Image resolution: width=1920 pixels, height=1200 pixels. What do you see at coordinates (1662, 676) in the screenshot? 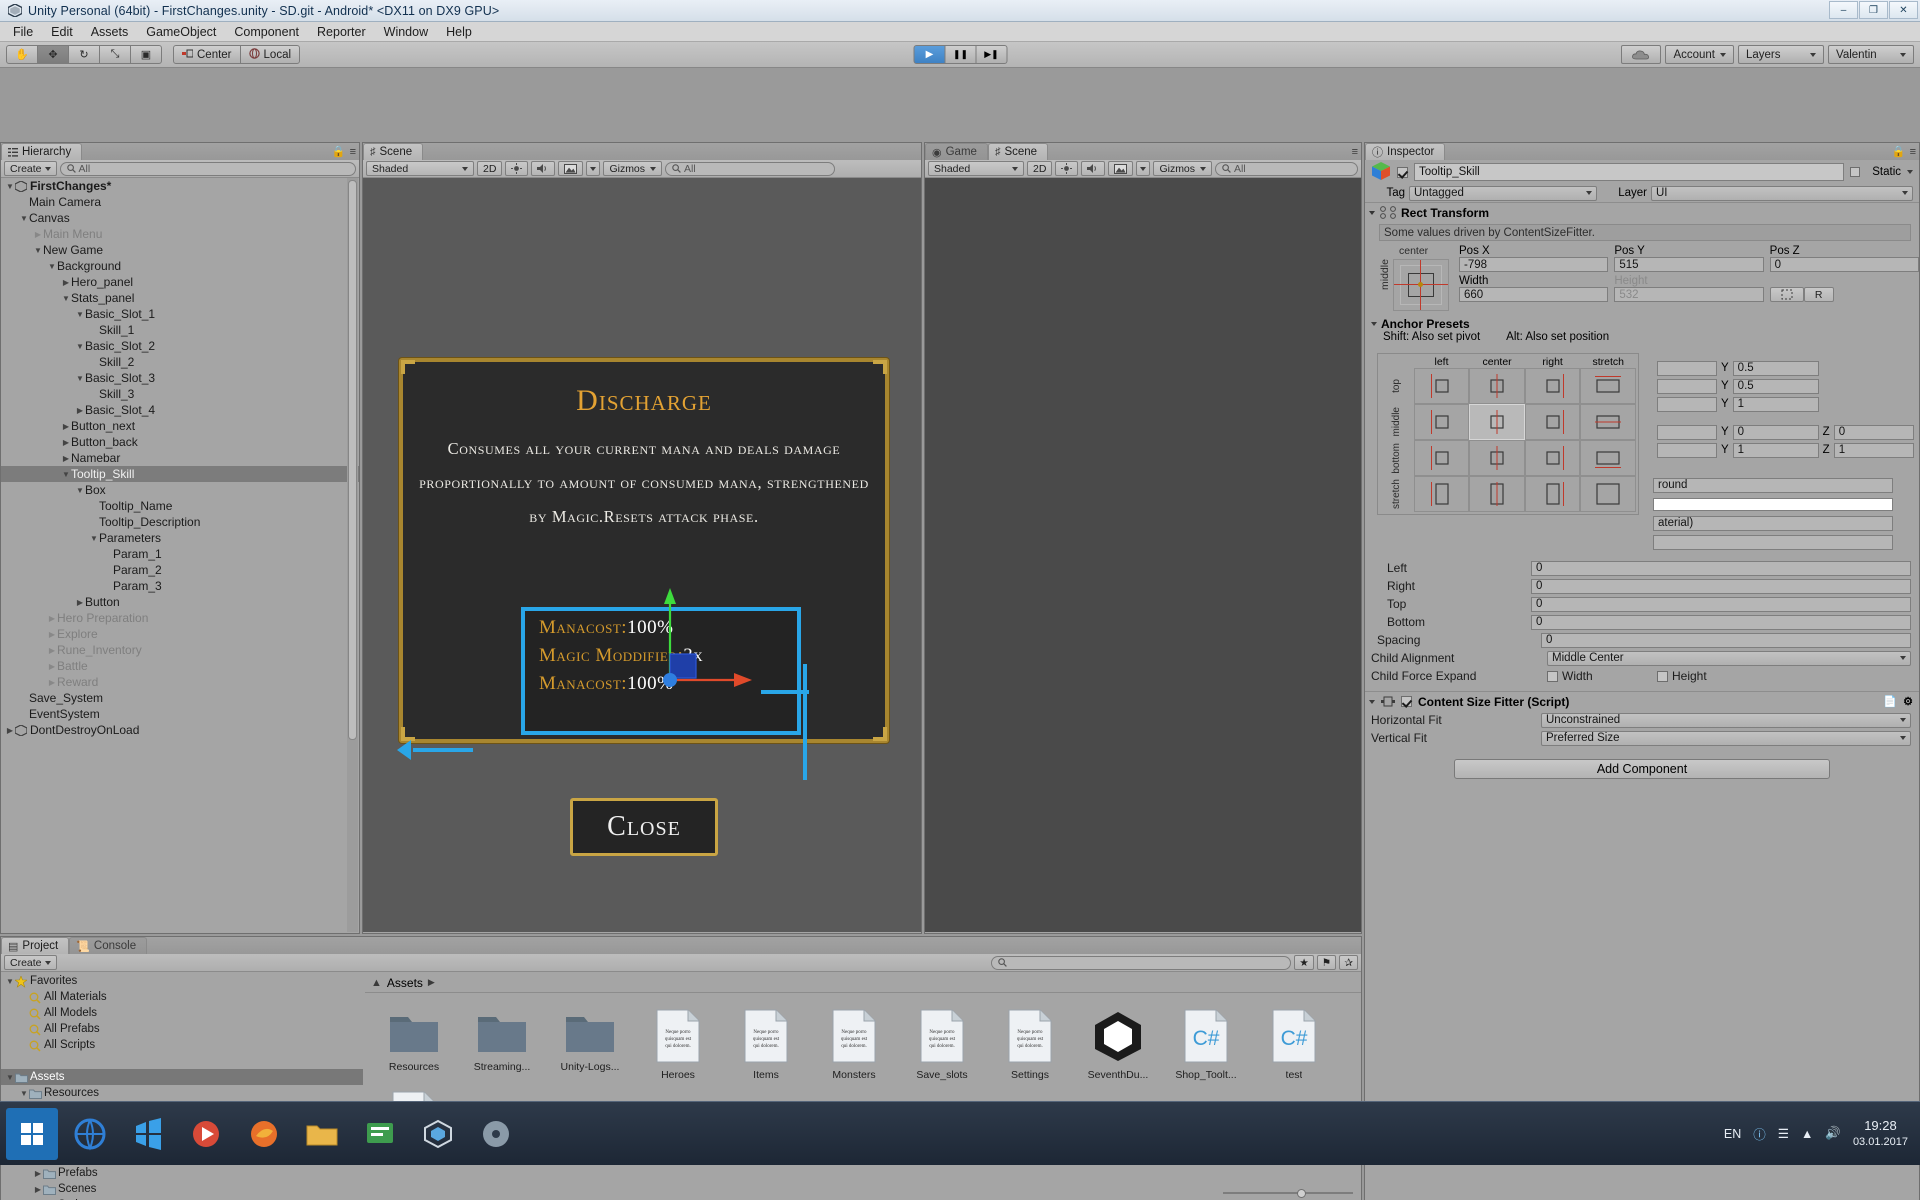
I see `checkbox-height` at bounding box center [1662, 676].